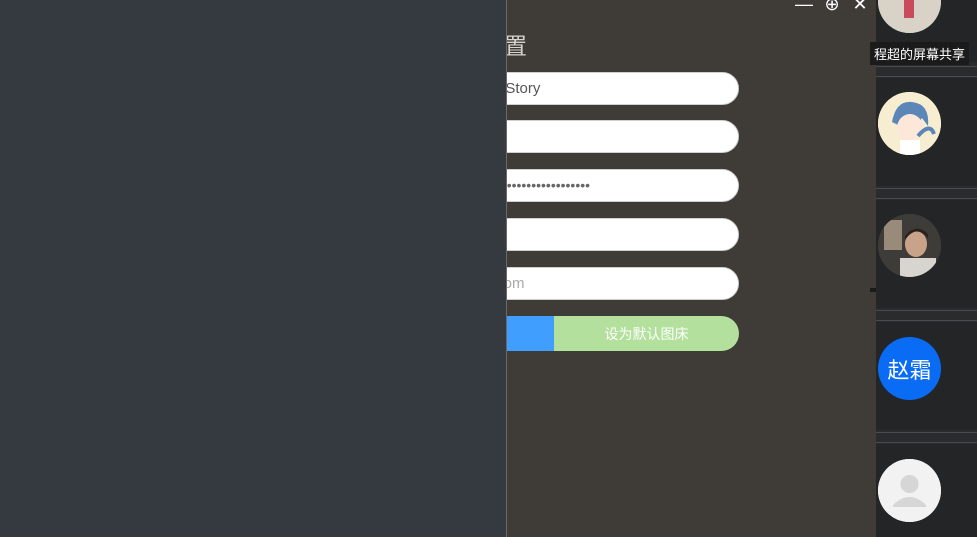 This screenshot has width=977, height=537. Describe the element at coordinates (646, 333) in the screenshot. I see `set-default-bed-button: 设为默认图床` at that location.